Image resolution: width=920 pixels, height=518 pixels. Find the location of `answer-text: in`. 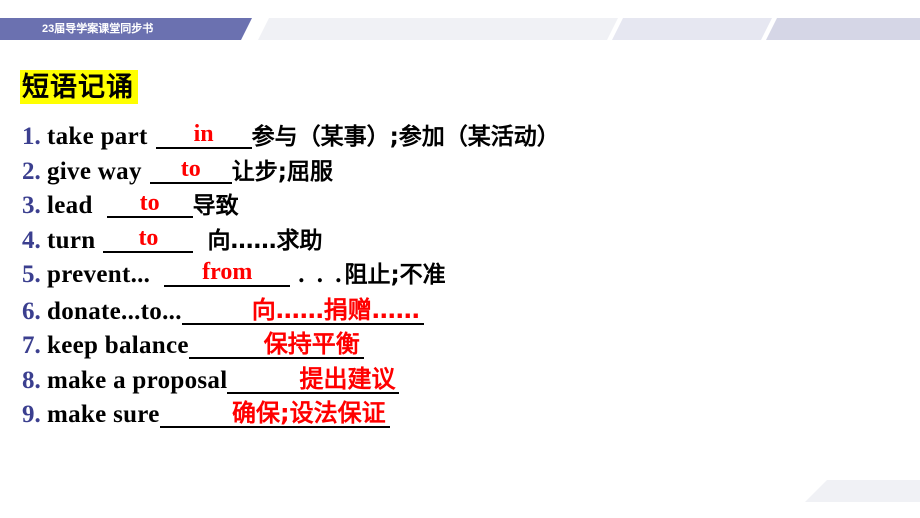

answer-text: in is located at coordinates (203, 134).